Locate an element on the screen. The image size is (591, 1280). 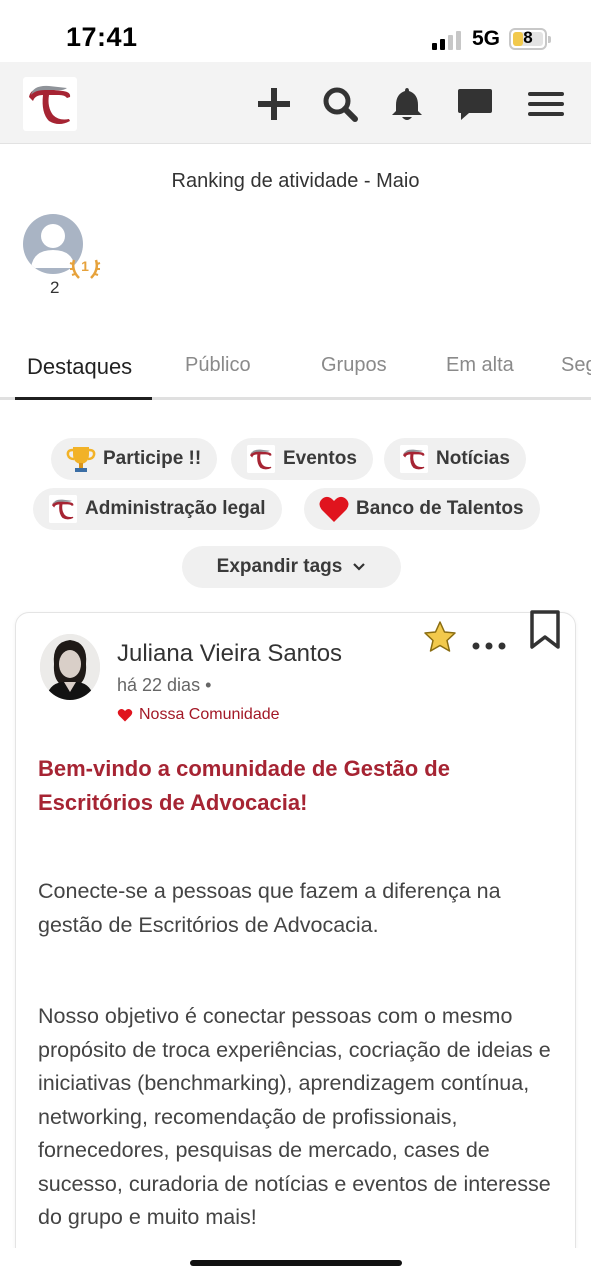
ranking-count: 2 is located at coordinates (55, 287).